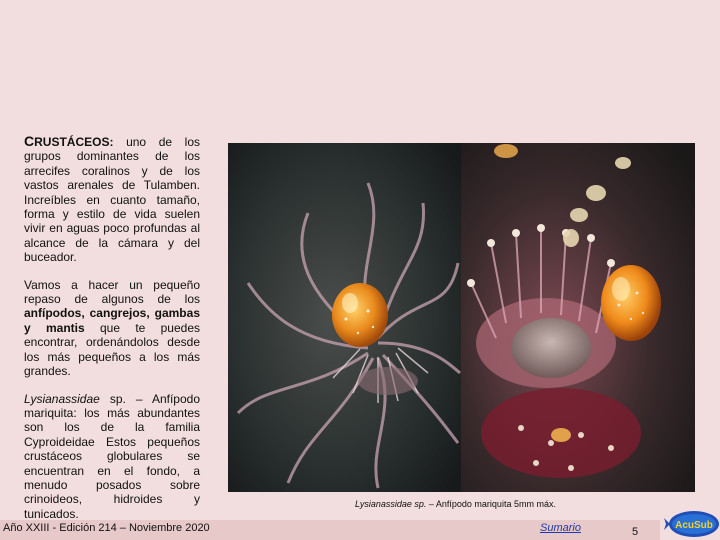 Image resolution: width=720 pixels, height=540 pixels. Describe the element at coordinates (391, 504) in the screenshot. I see `caption-species: Lysianassidae sp.` at that location.